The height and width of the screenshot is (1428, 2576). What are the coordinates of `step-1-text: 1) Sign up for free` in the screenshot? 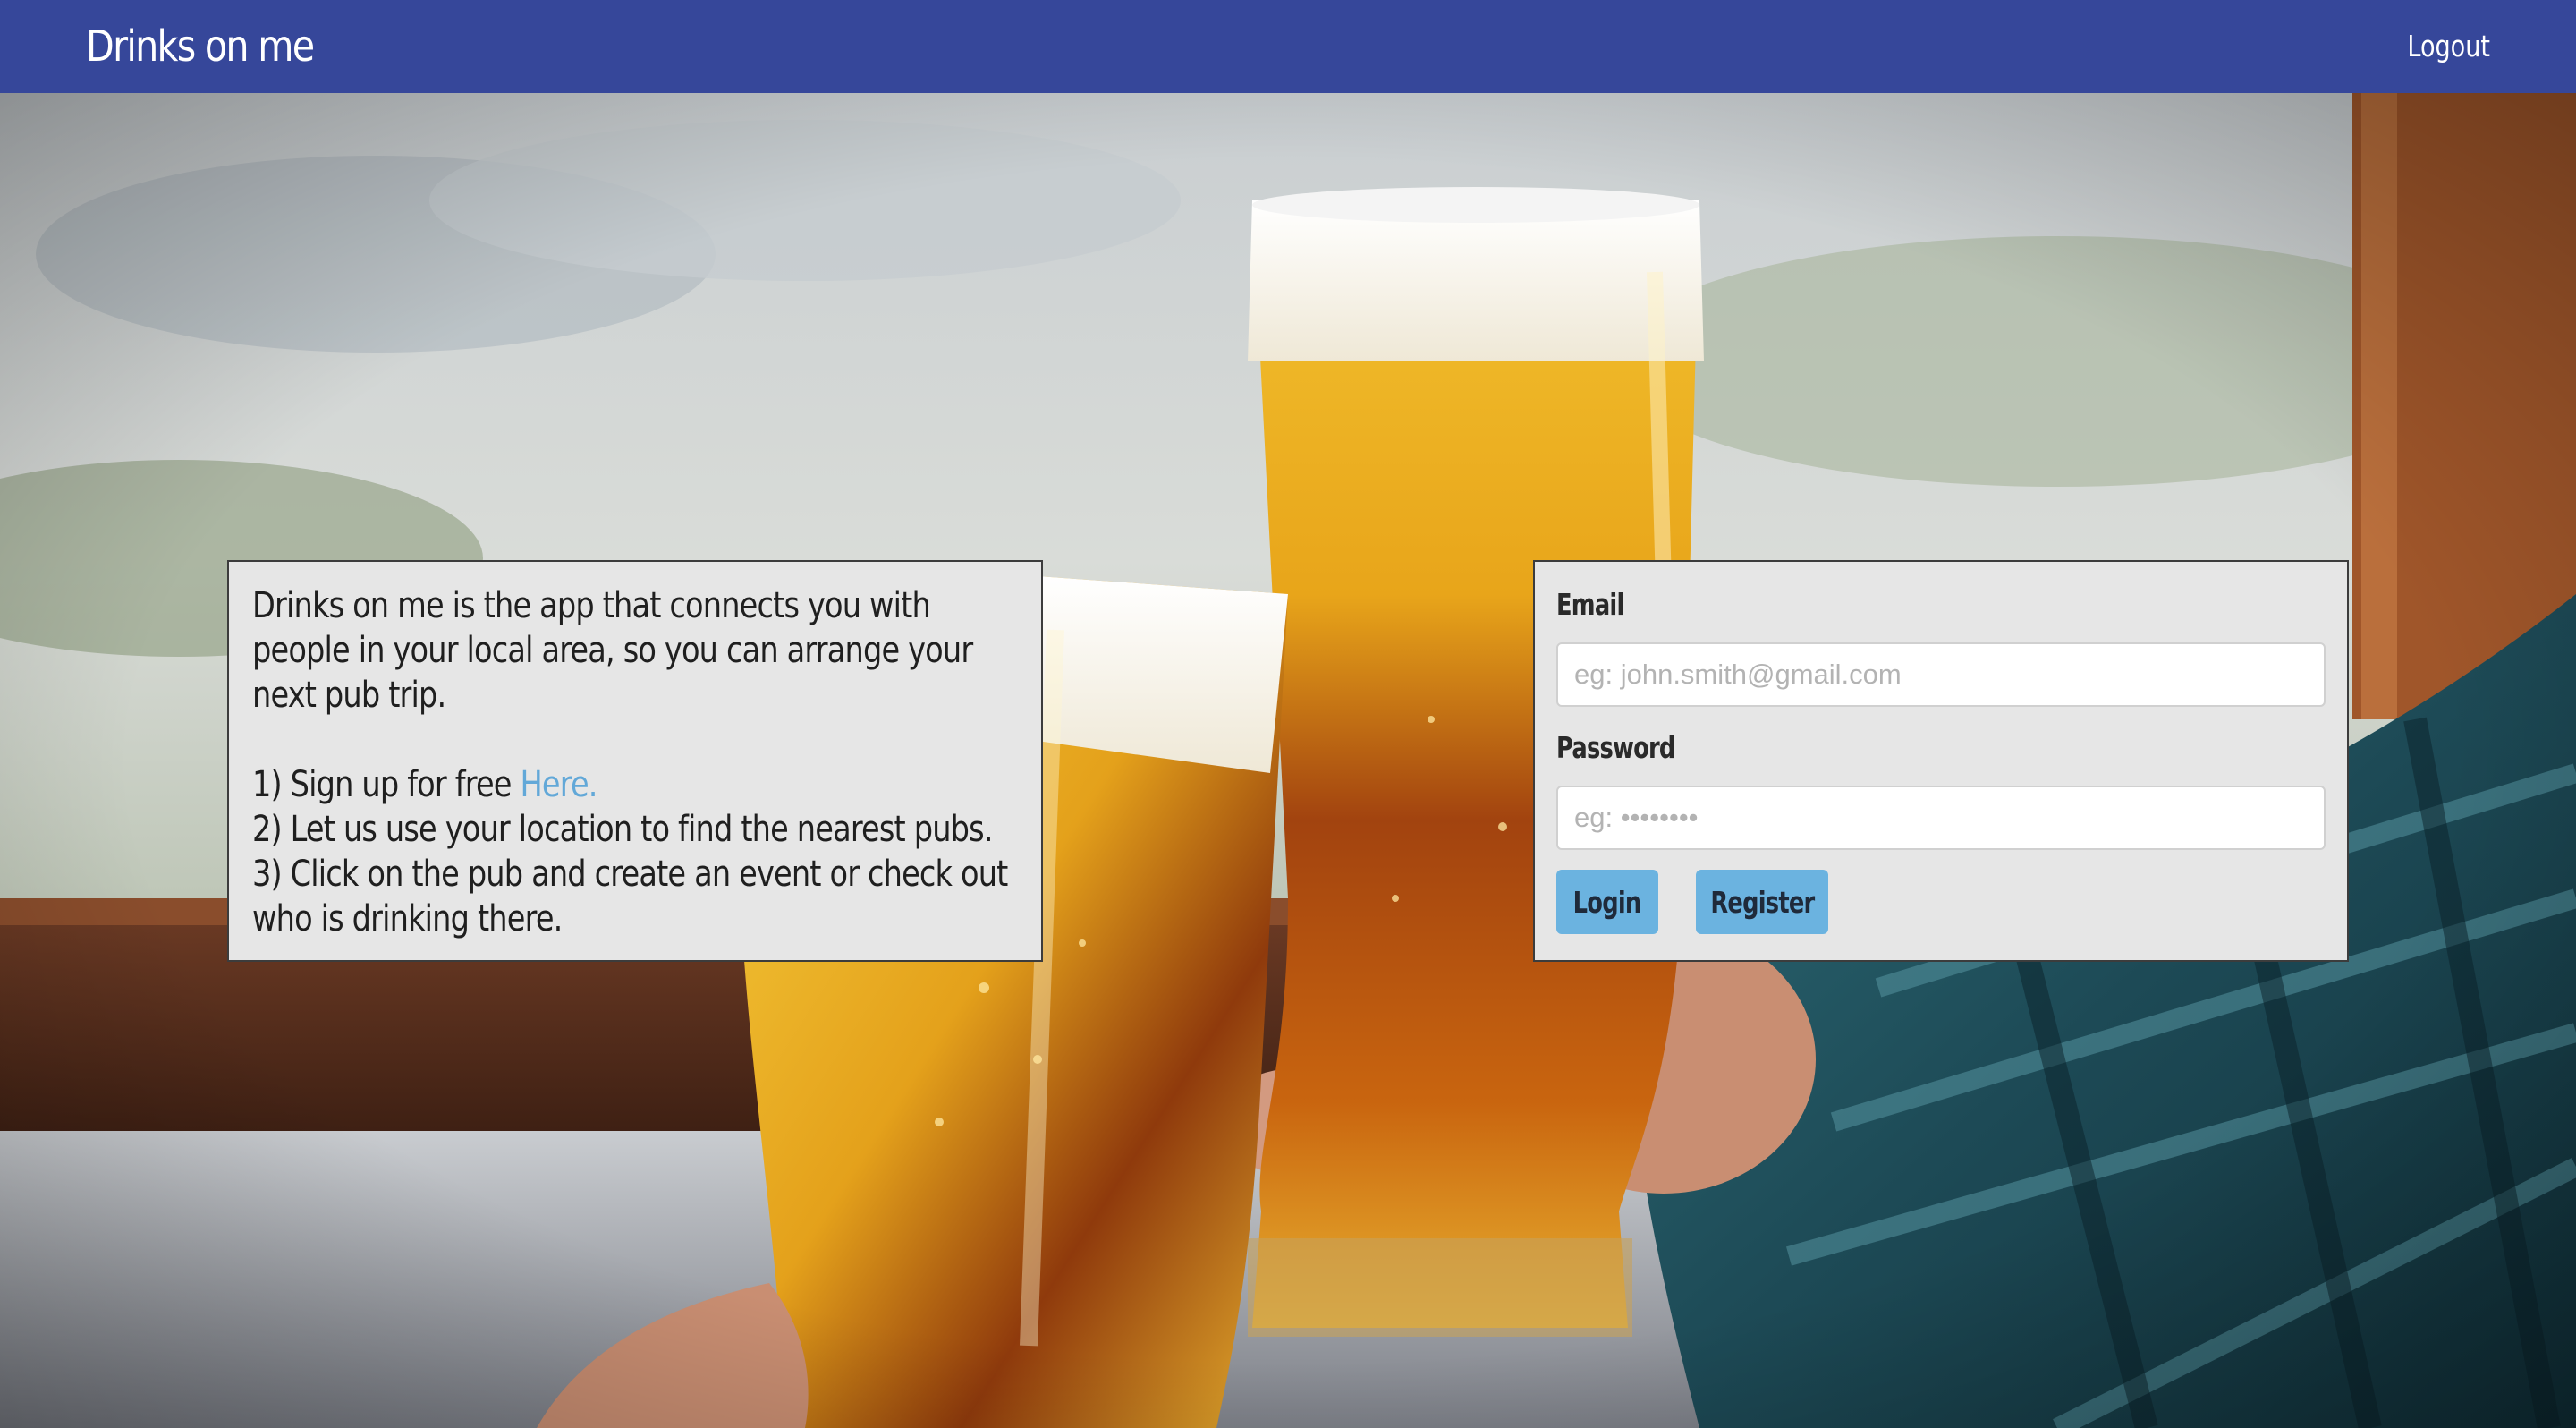 It's located at (386, 785).